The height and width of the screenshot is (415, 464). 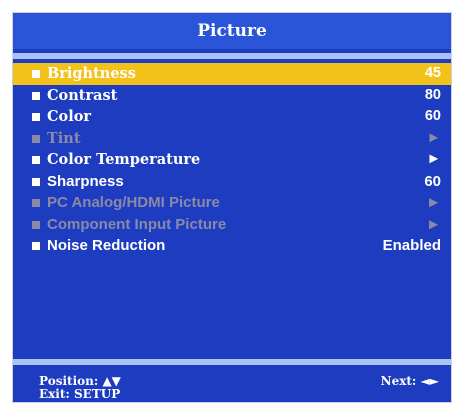 What do you see at coordinates (232, 225) in the screenshot?
I see `menu-item-component-input-picture: Component Input Picture ►` at bounding box center [232, 225].